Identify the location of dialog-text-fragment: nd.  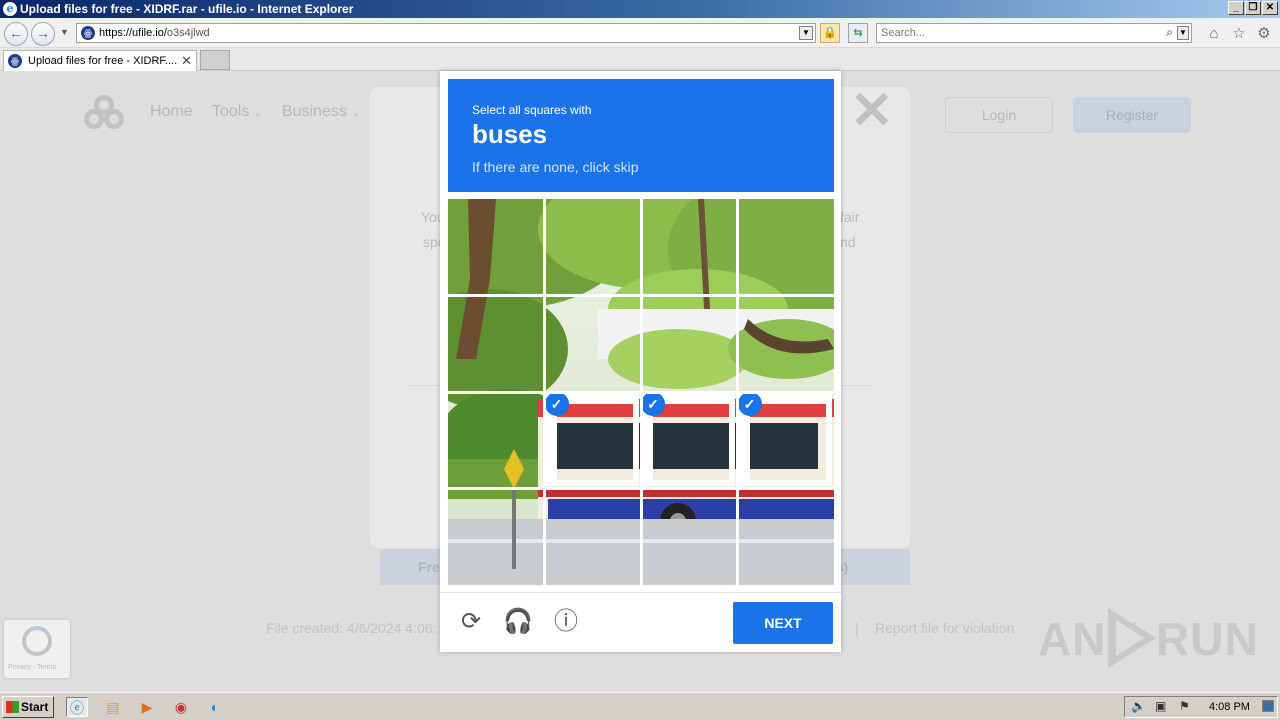
(848, 242).